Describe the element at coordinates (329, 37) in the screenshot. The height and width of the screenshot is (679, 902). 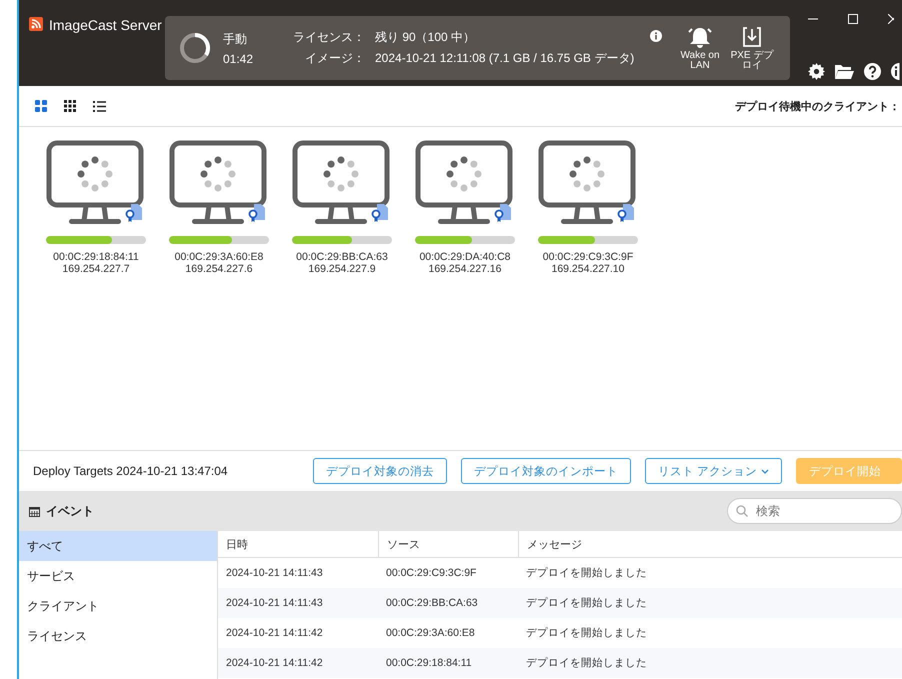
I see `license-label: ライセンス：` at that location.